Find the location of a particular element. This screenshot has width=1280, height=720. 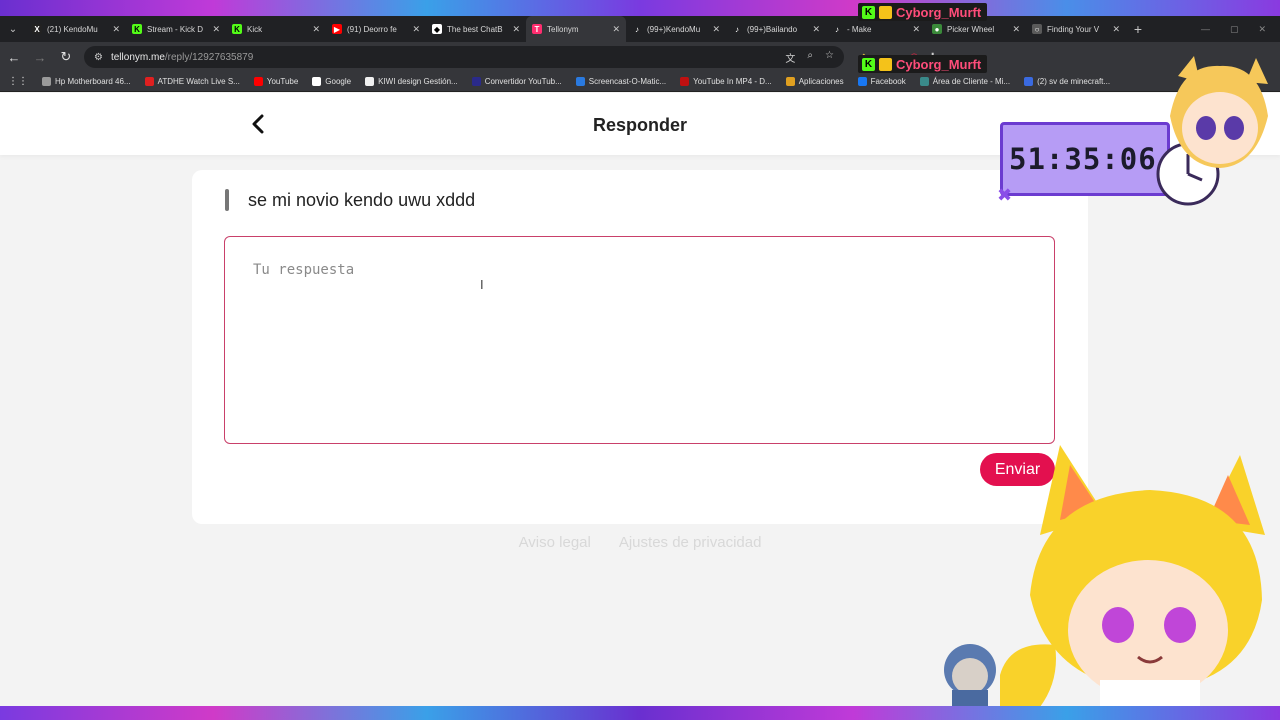

address-bar: ⚙ tellonym.me/reply/12927635879 文 ⌕ ☆ is located at coordinates (464, 57).